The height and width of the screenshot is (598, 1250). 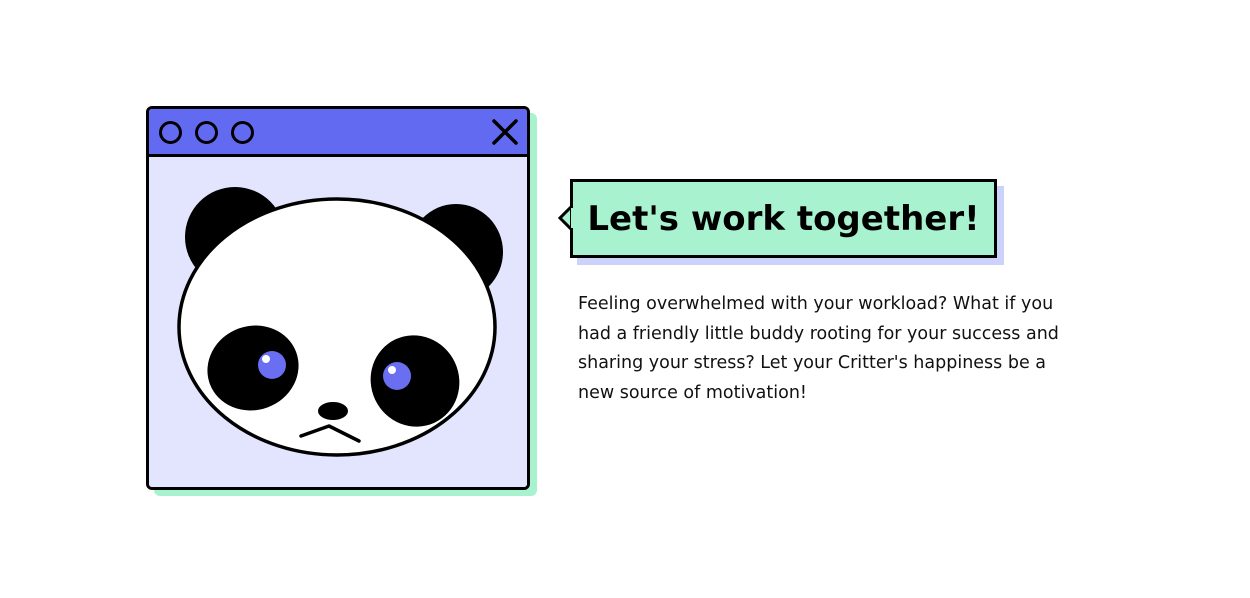 What do you see at coordinates (333, 411) in the screenshot?
I see `panda-nose` at bounding box center [333, 411].